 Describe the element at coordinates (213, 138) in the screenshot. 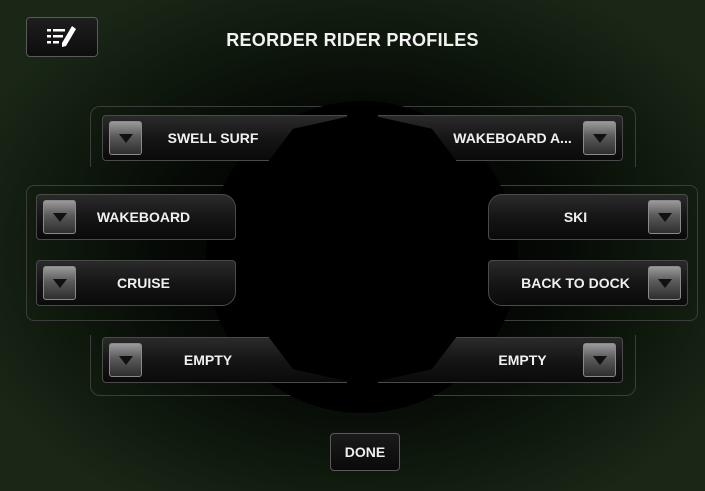

I see `profile-label: SWELL SURF` at that location.